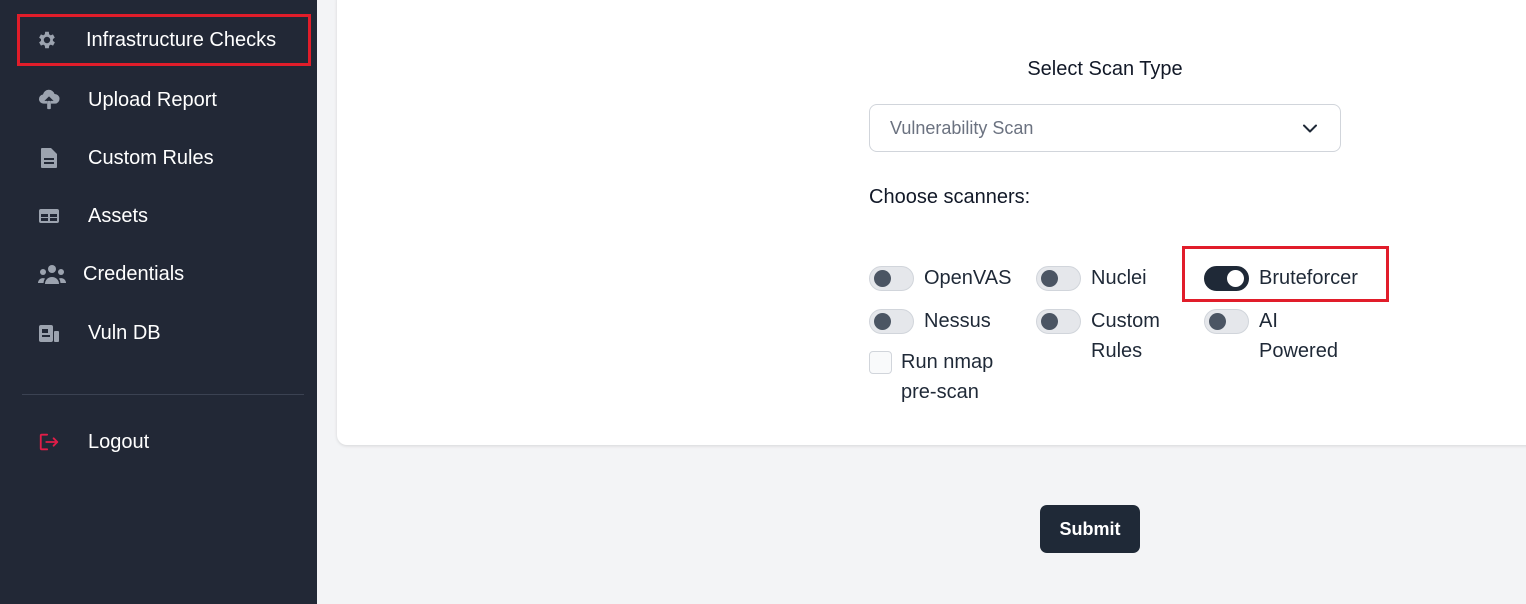 The width and height of the screenshot is (1526, 604). I want to click on table-icon, so click(49, 216).